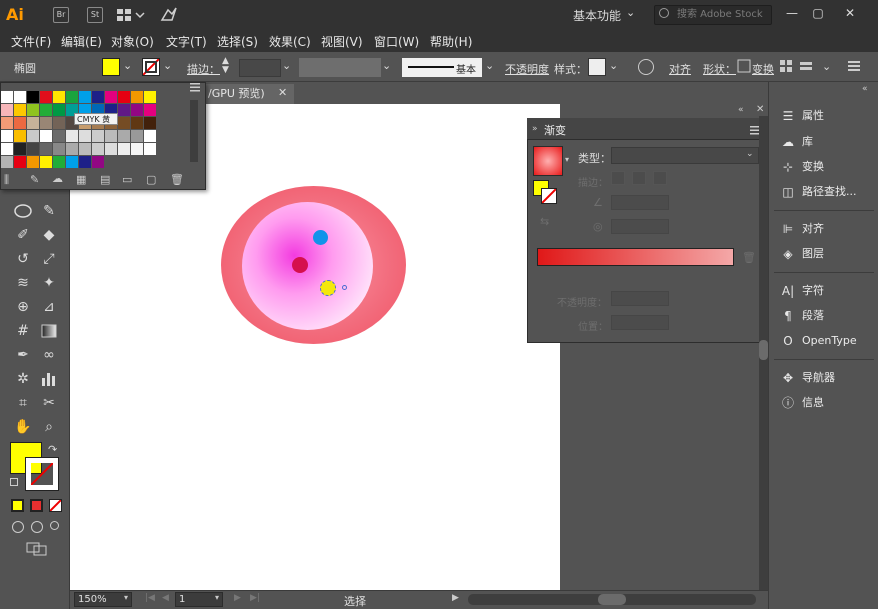 This screenshot has height=609, width=878. What do you see at coordinates (544, 221) in the screenshot?
I see `reverse-gradient-icon: ⇆` at bounding box center [544, 221].